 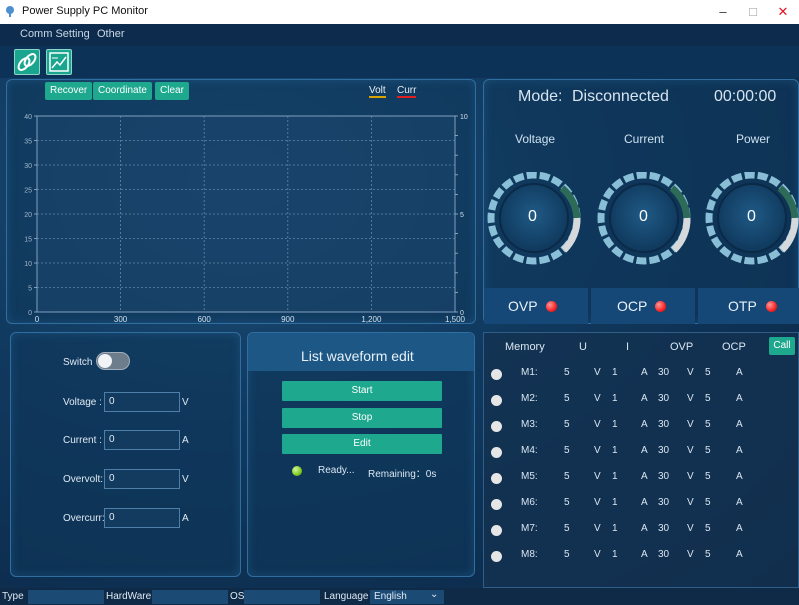 What do you see at coordinates (628, 347) in the screenshot?
I see `i-header: I` at bounding box center [628, 347].